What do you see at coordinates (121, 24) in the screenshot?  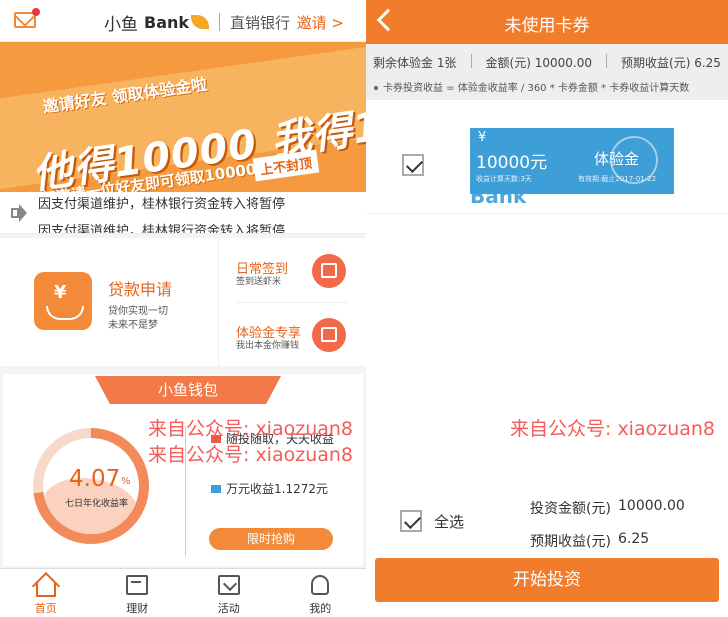 I see `brand-cn: 小鱼` at bounding box center [121, 24].